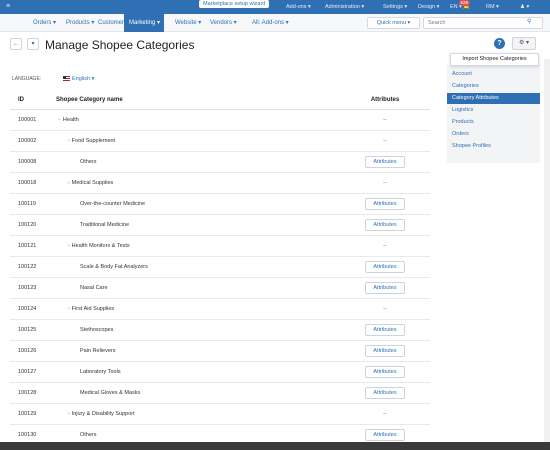 The height and width of the screenshot is (450, 550). What do you see at coordinates (395, 7) in the screenshot?
I see `settings-menu: Settings ▾` at bounding box center [395, 7].